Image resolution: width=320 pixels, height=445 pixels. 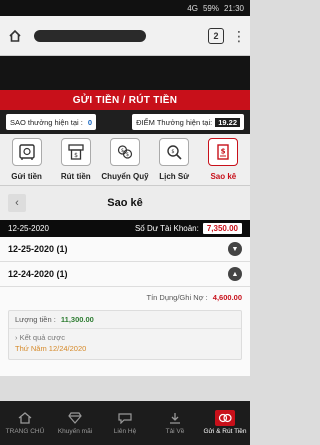 What do you see at coordinates (216, 35) in the screenshot?
I see `tab-switcher-button: 2` at bounding box center [216, 35].